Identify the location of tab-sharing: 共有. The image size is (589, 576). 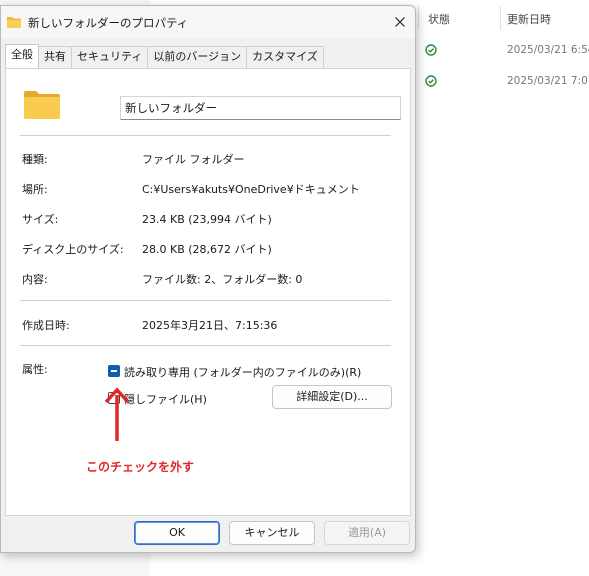
(55, 57).